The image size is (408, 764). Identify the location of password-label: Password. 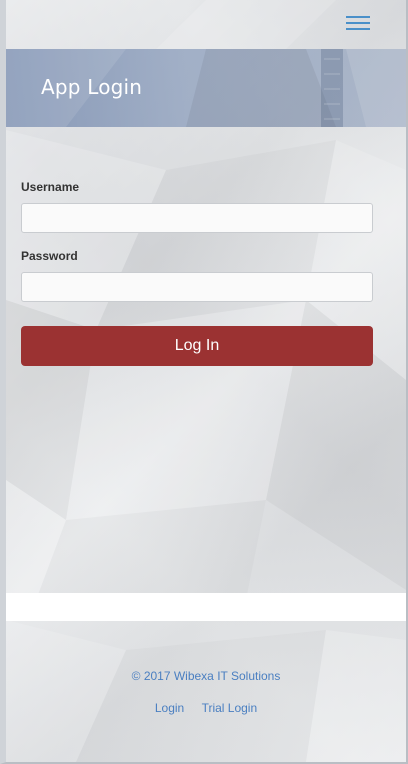
(49, 256).